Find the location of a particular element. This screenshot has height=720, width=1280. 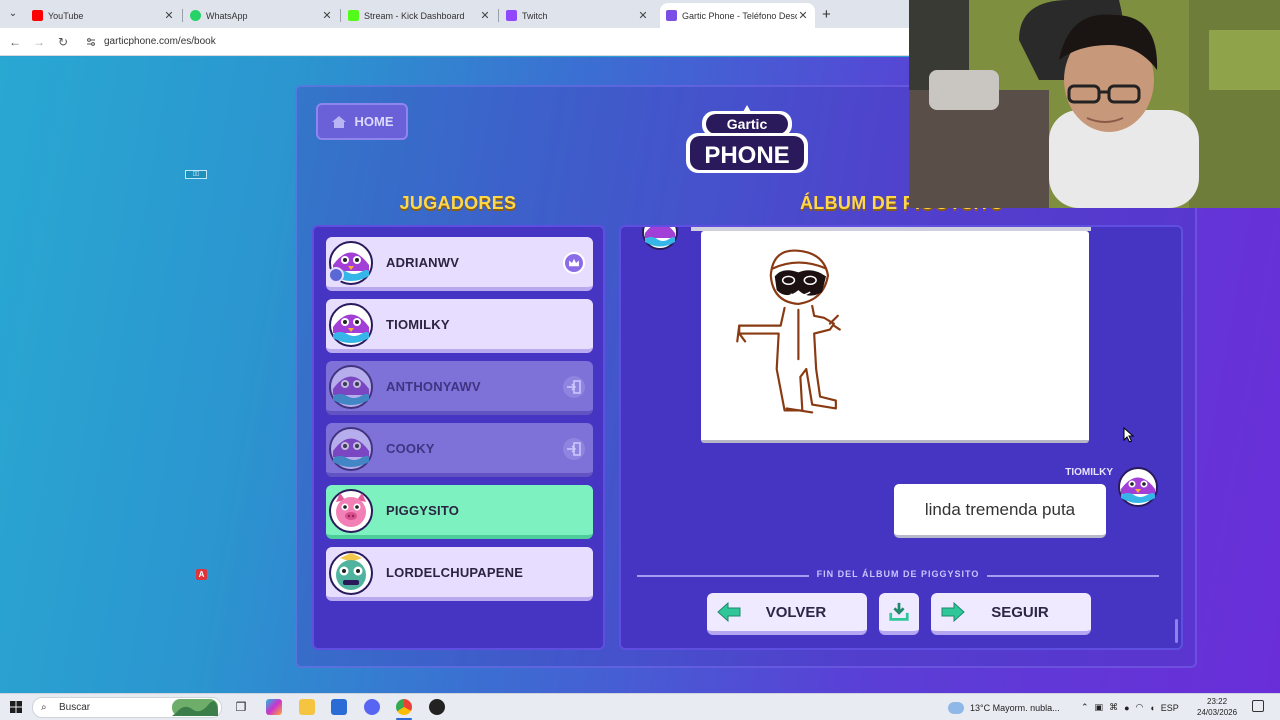

windows-start-icon is located at coordinates (16, 707).